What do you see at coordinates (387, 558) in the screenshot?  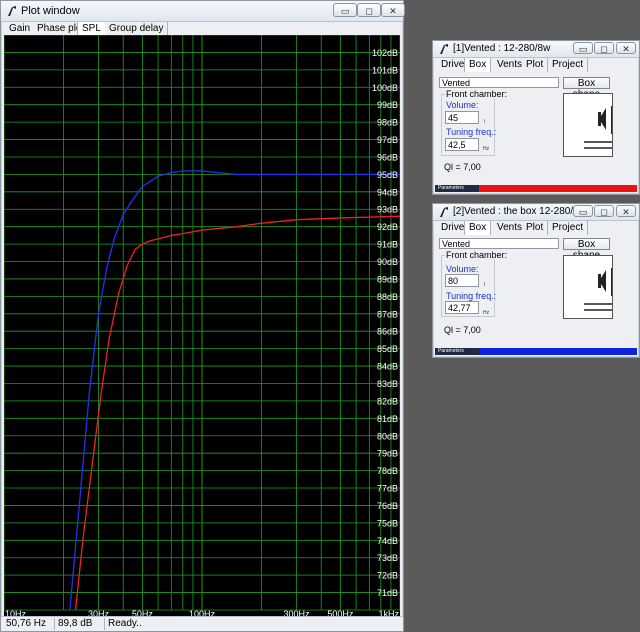 I see `y-tick-label: 73dB` at bounding box center [387, 558].